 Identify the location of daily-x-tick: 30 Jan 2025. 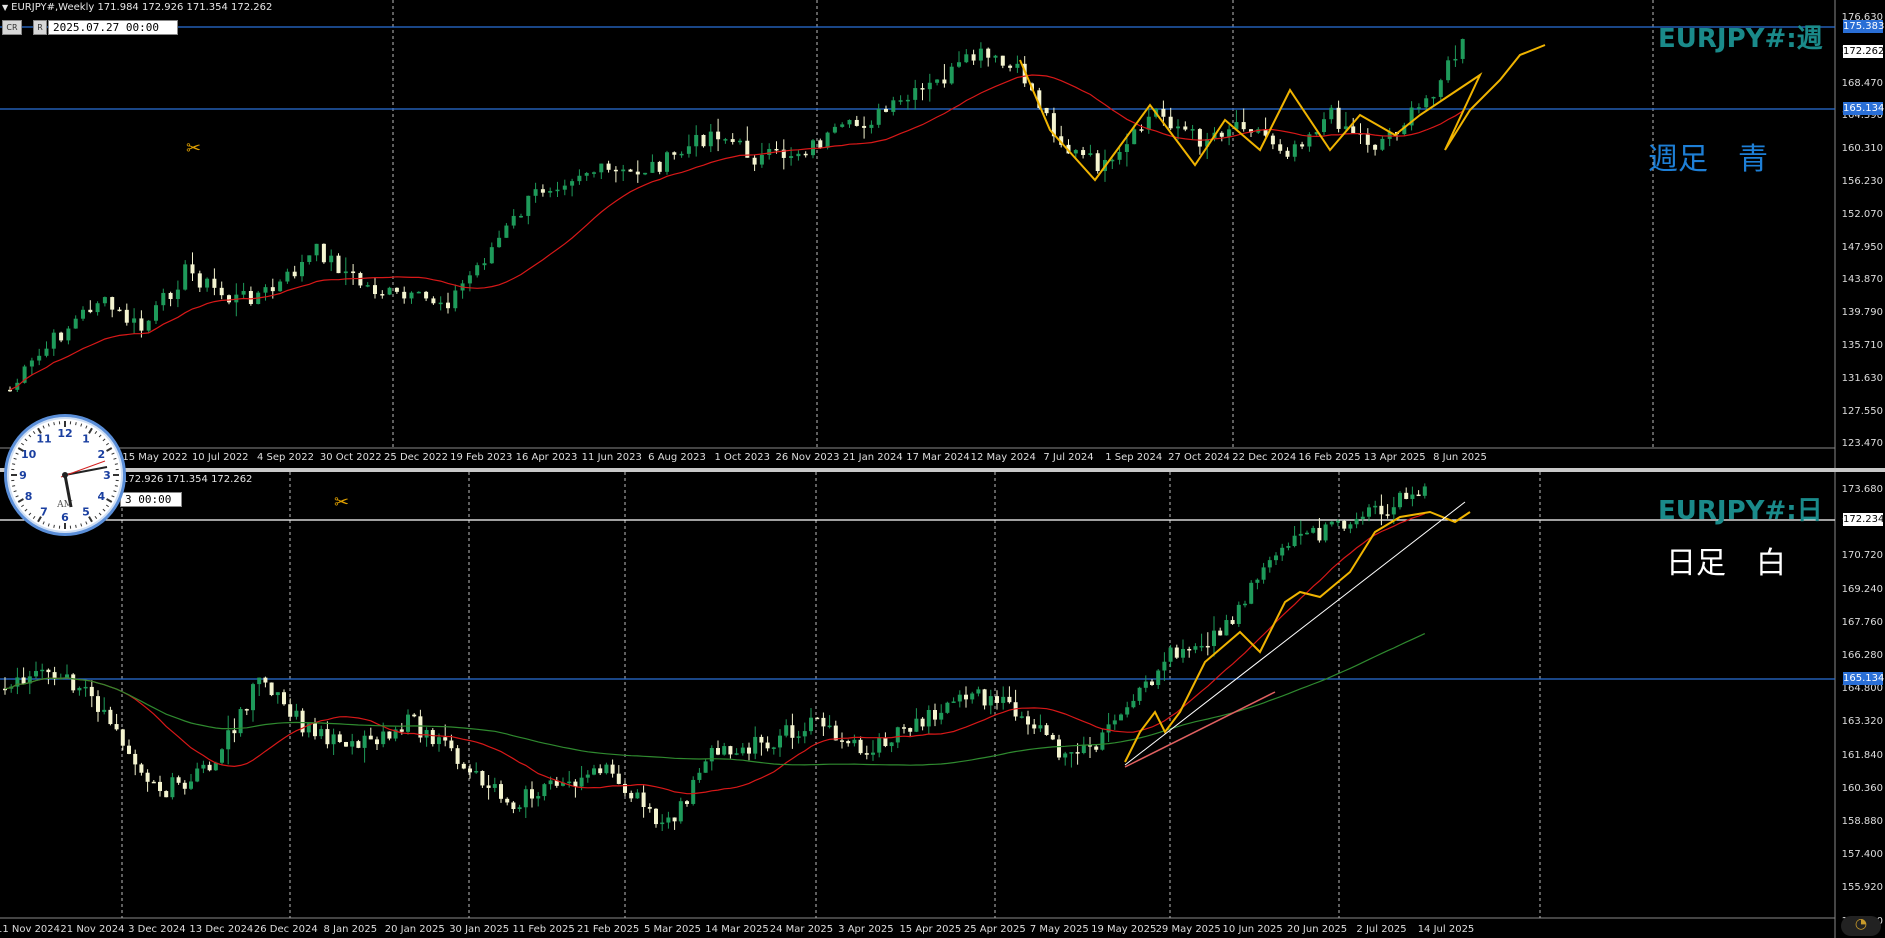
(479, 929).